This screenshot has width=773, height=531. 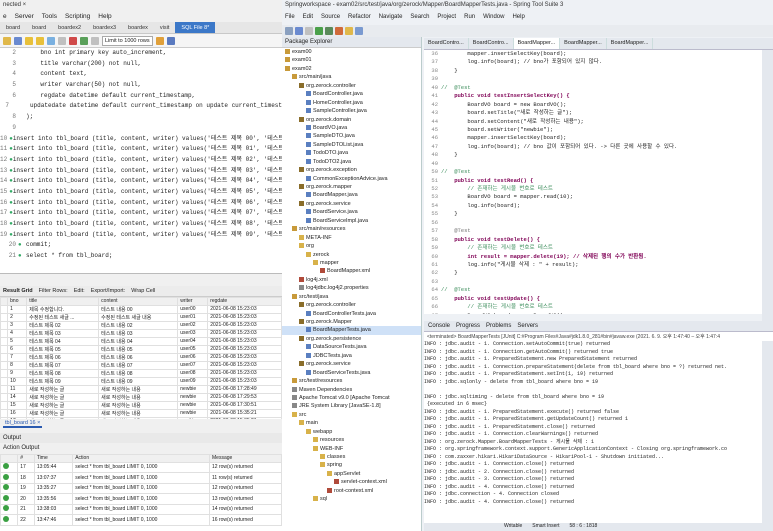 I want to click on wb-menu-item: Server, so click(x=24, y=16).